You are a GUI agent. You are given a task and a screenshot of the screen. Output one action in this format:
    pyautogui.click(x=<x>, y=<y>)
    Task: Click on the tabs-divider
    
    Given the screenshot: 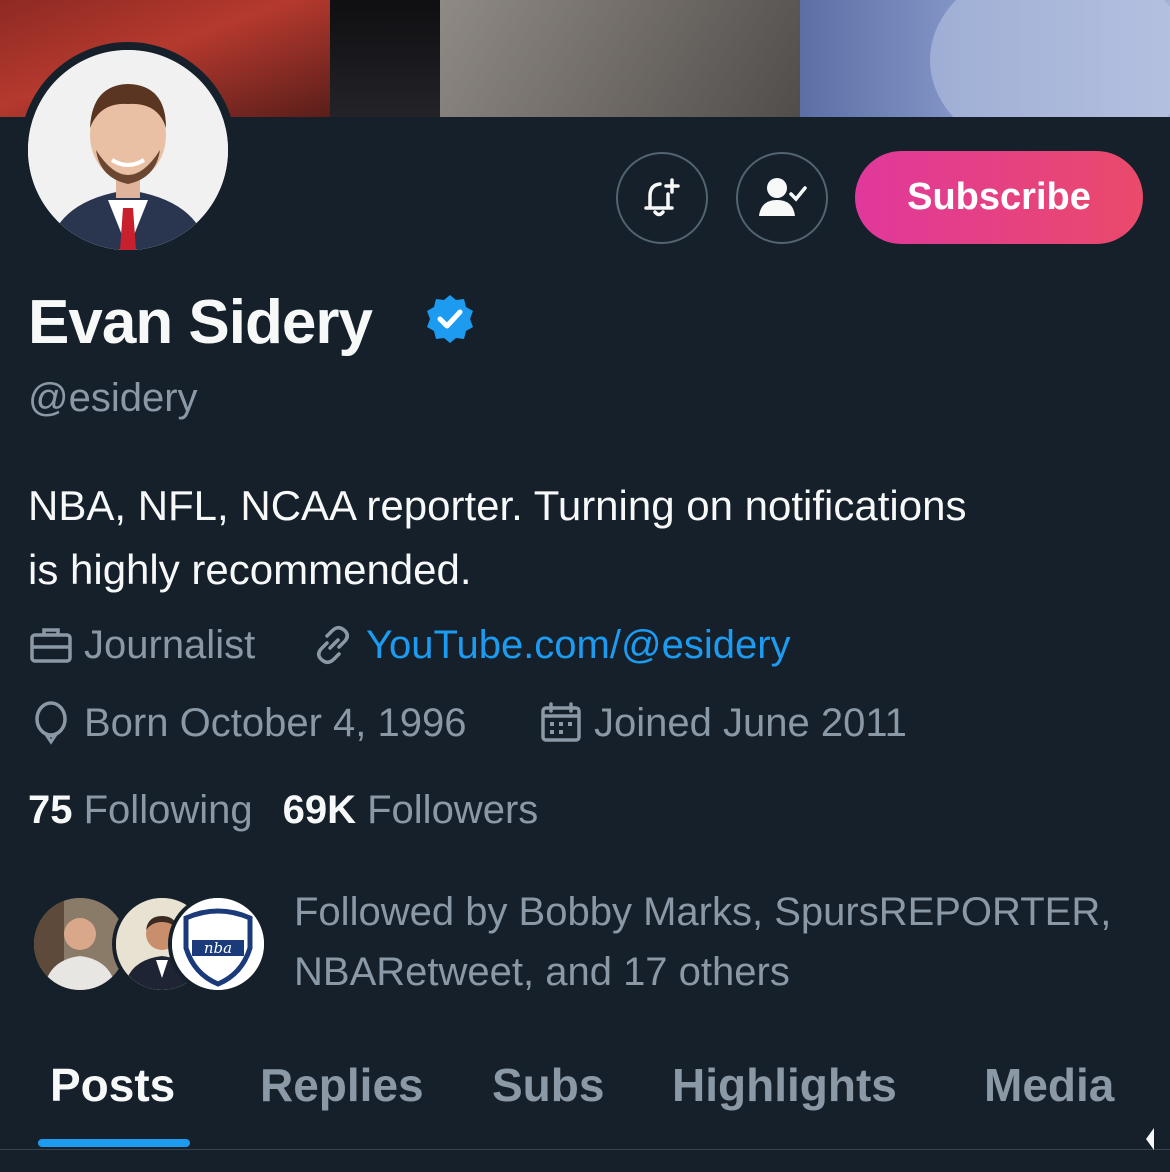 What is the action you would take?
    pyautogui.click(x=585, y=1149)
    